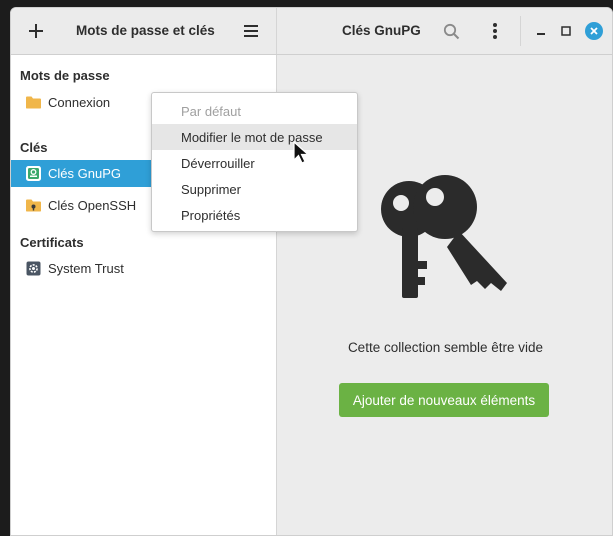 This screenshot has width=613, height=536. Describe the element at coordinates (254, 215) in the screenshot. I see `menu-item-properties: Propriétés` at that location.